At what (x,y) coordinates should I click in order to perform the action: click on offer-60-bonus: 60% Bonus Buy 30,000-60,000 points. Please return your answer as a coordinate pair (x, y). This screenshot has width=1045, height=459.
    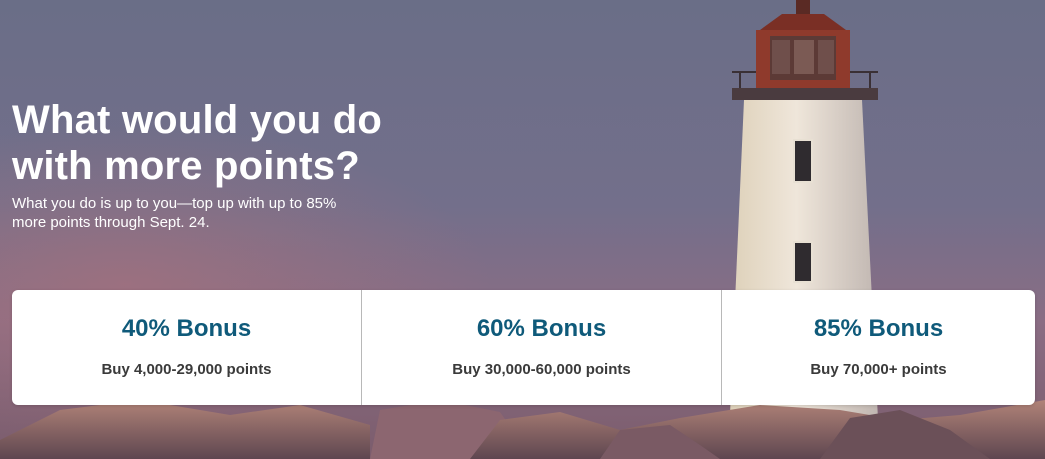
    Looking at the image, I should click on (541, 347).